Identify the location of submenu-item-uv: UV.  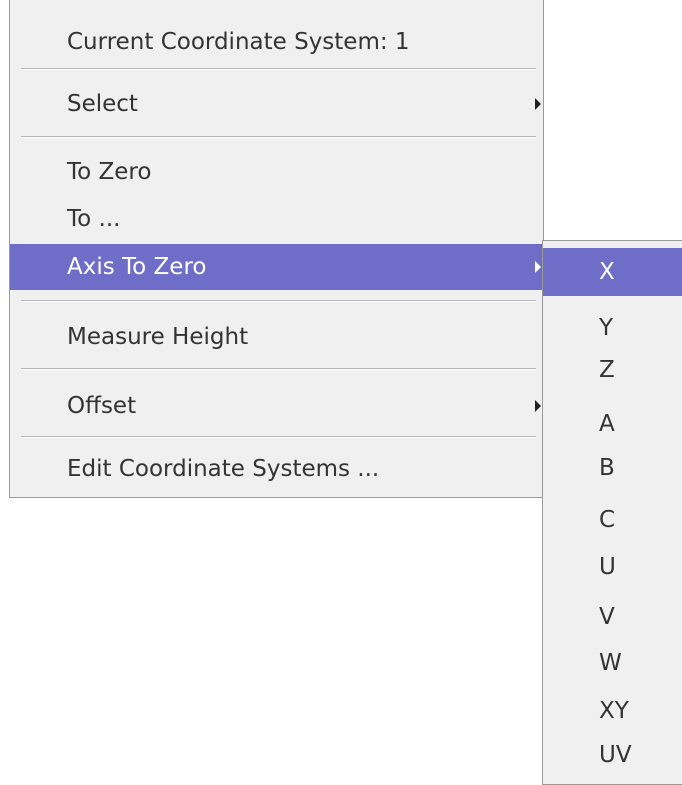
(612, 755).